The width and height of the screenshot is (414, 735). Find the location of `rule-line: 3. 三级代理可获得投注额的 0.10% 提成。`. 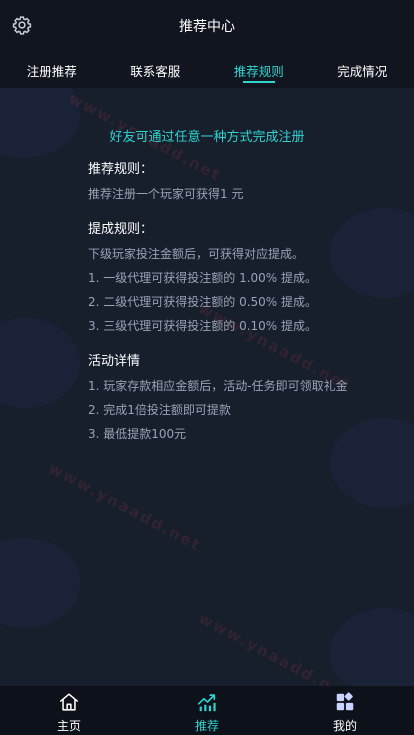

rule-line: 3. 三级代理可获得投注额的 0.10% 提成。 is located at coordinates (203, 326).